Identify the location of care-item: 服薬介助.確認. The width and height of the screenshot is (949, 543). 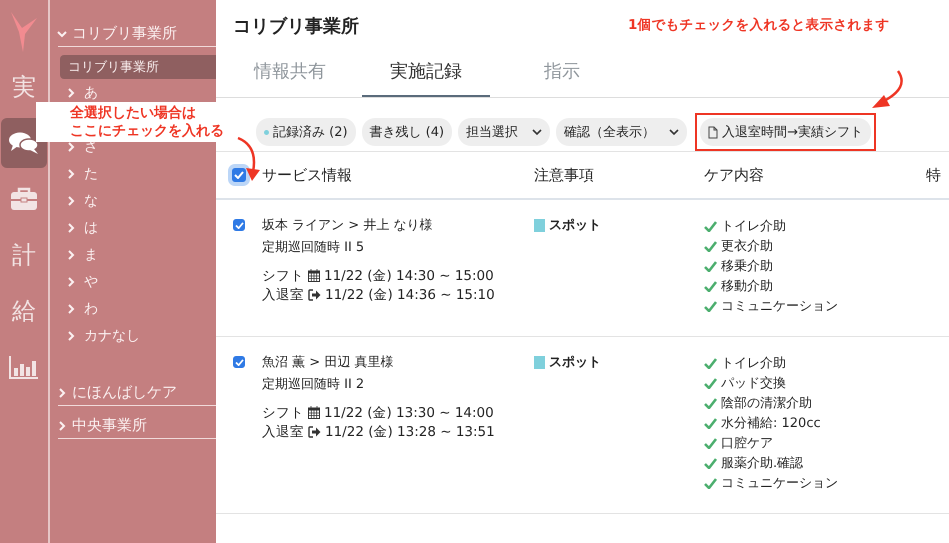
(762, 463).